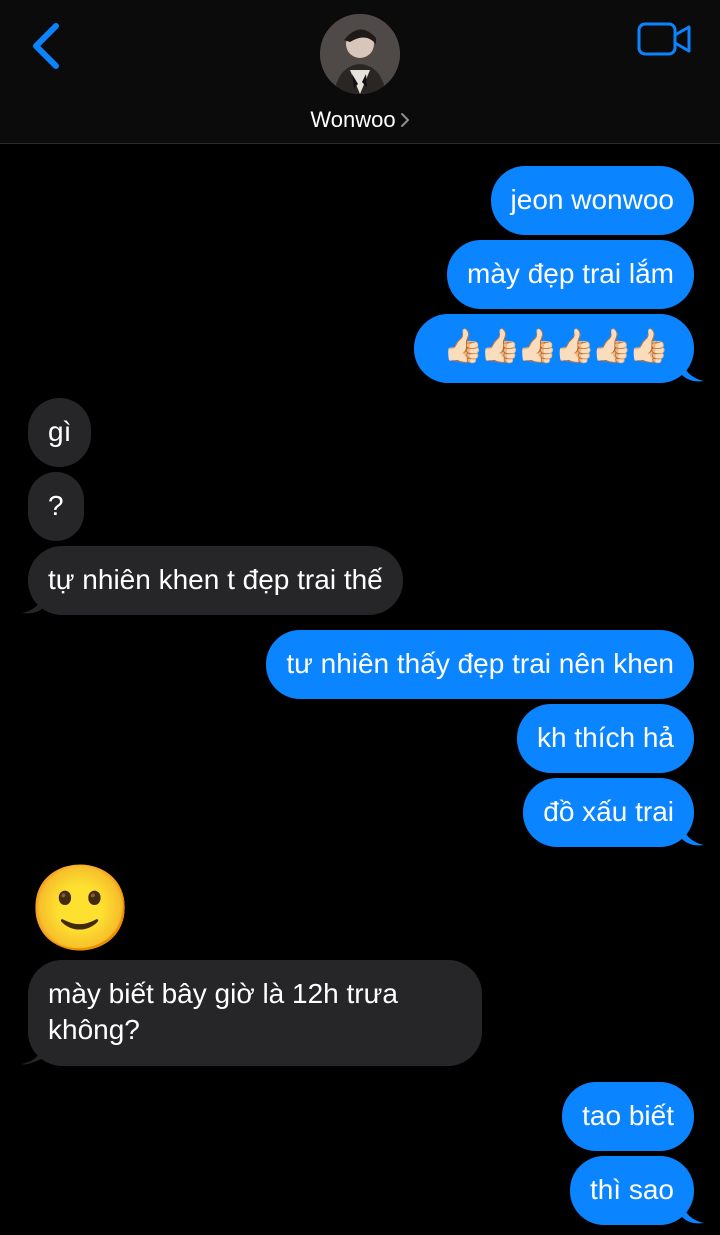 The width and height of the screenshot is (720, 1235). What do you see at coordinates (255, 1013) in the screenshot?
I see `message-bubble-incoming: mày biết bây giờ là 12h trưa không?` at bounding box center [255, 1013].